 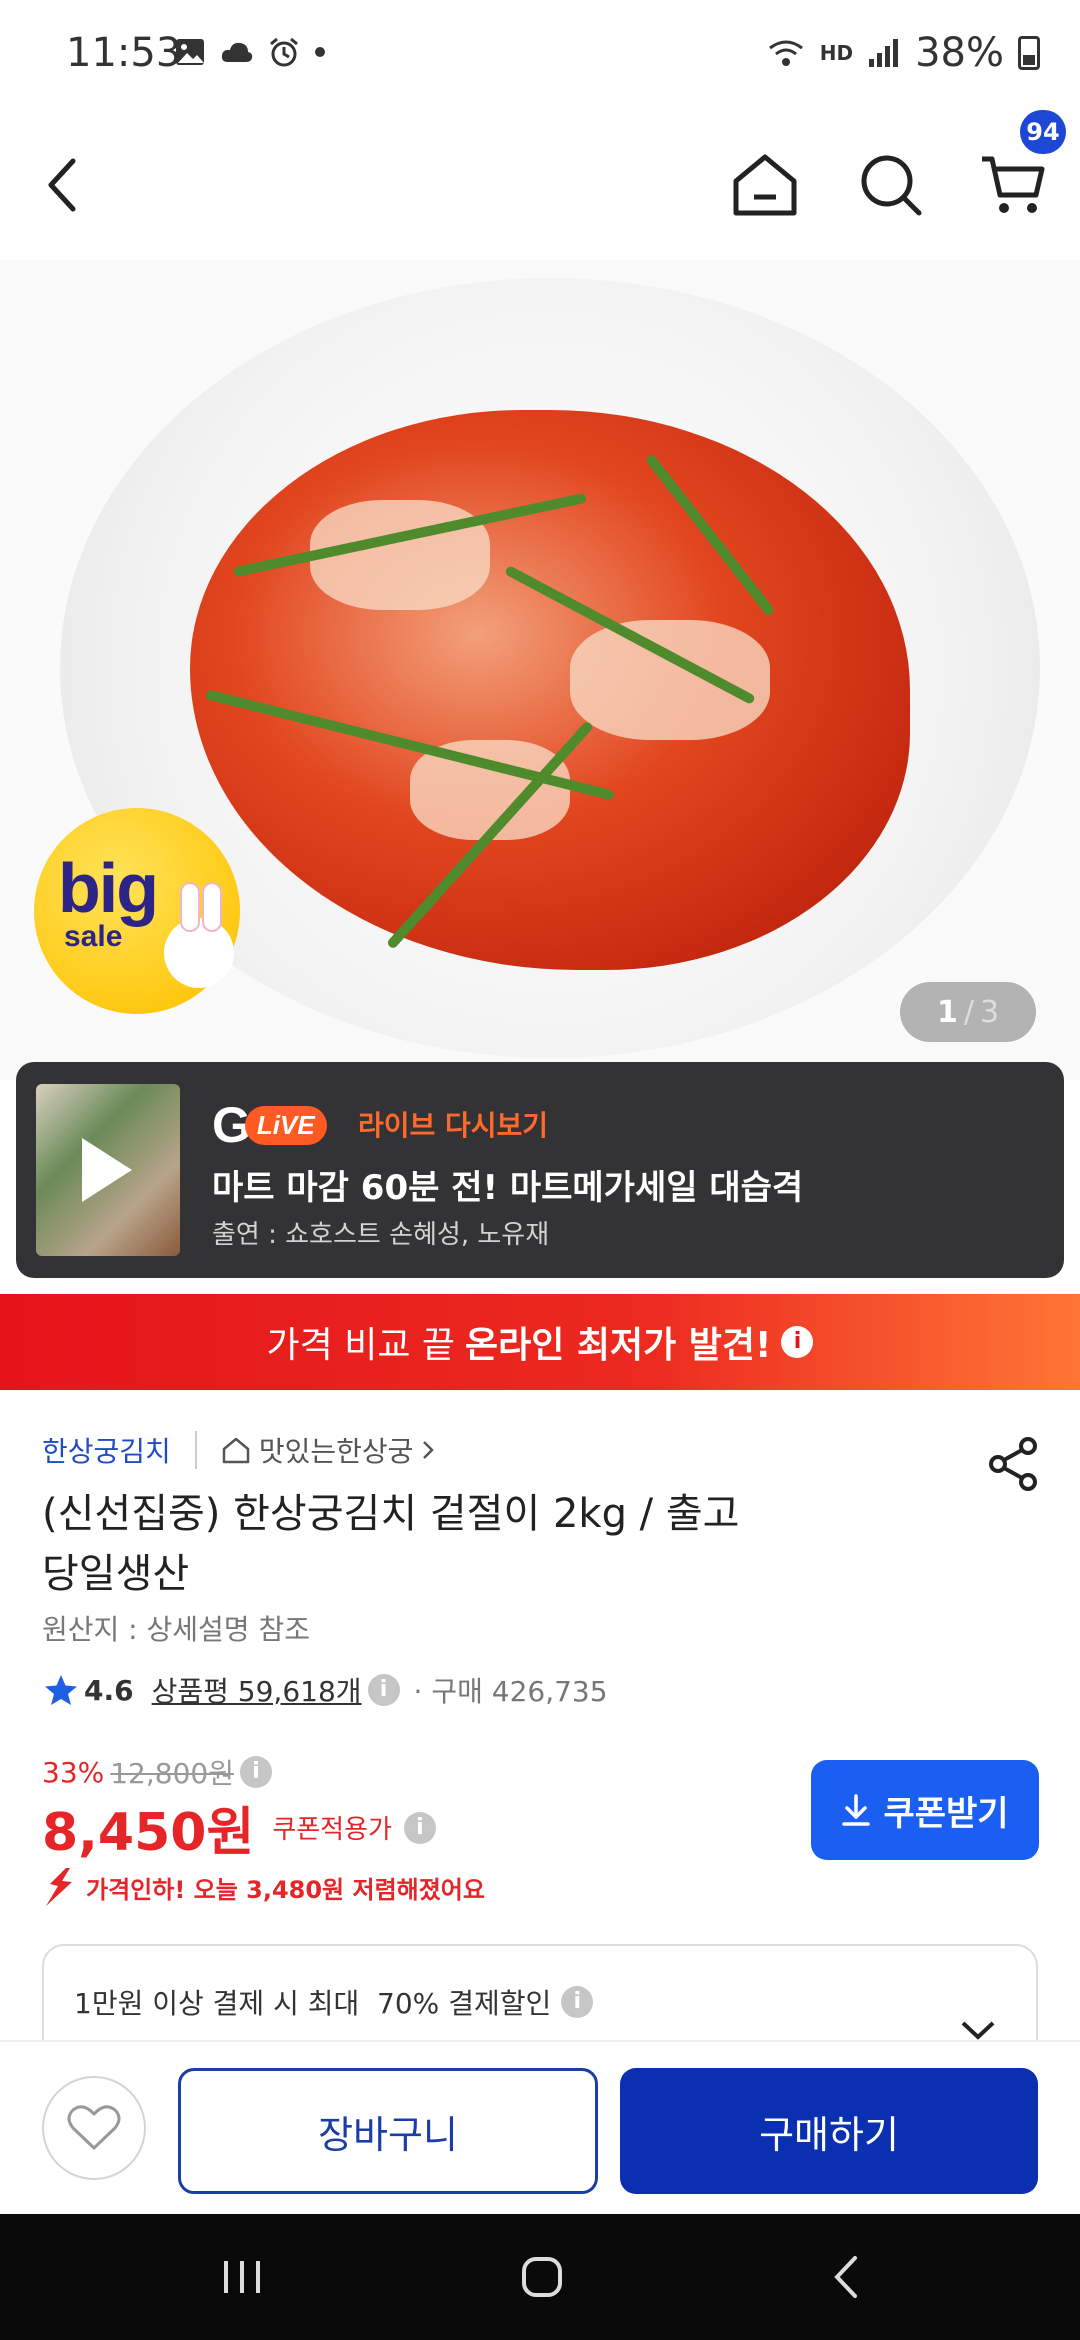 I want to click on rating-row: 4.6 상품평 59,618개 i · 구매 426,735, so click(x=326, y=1690).